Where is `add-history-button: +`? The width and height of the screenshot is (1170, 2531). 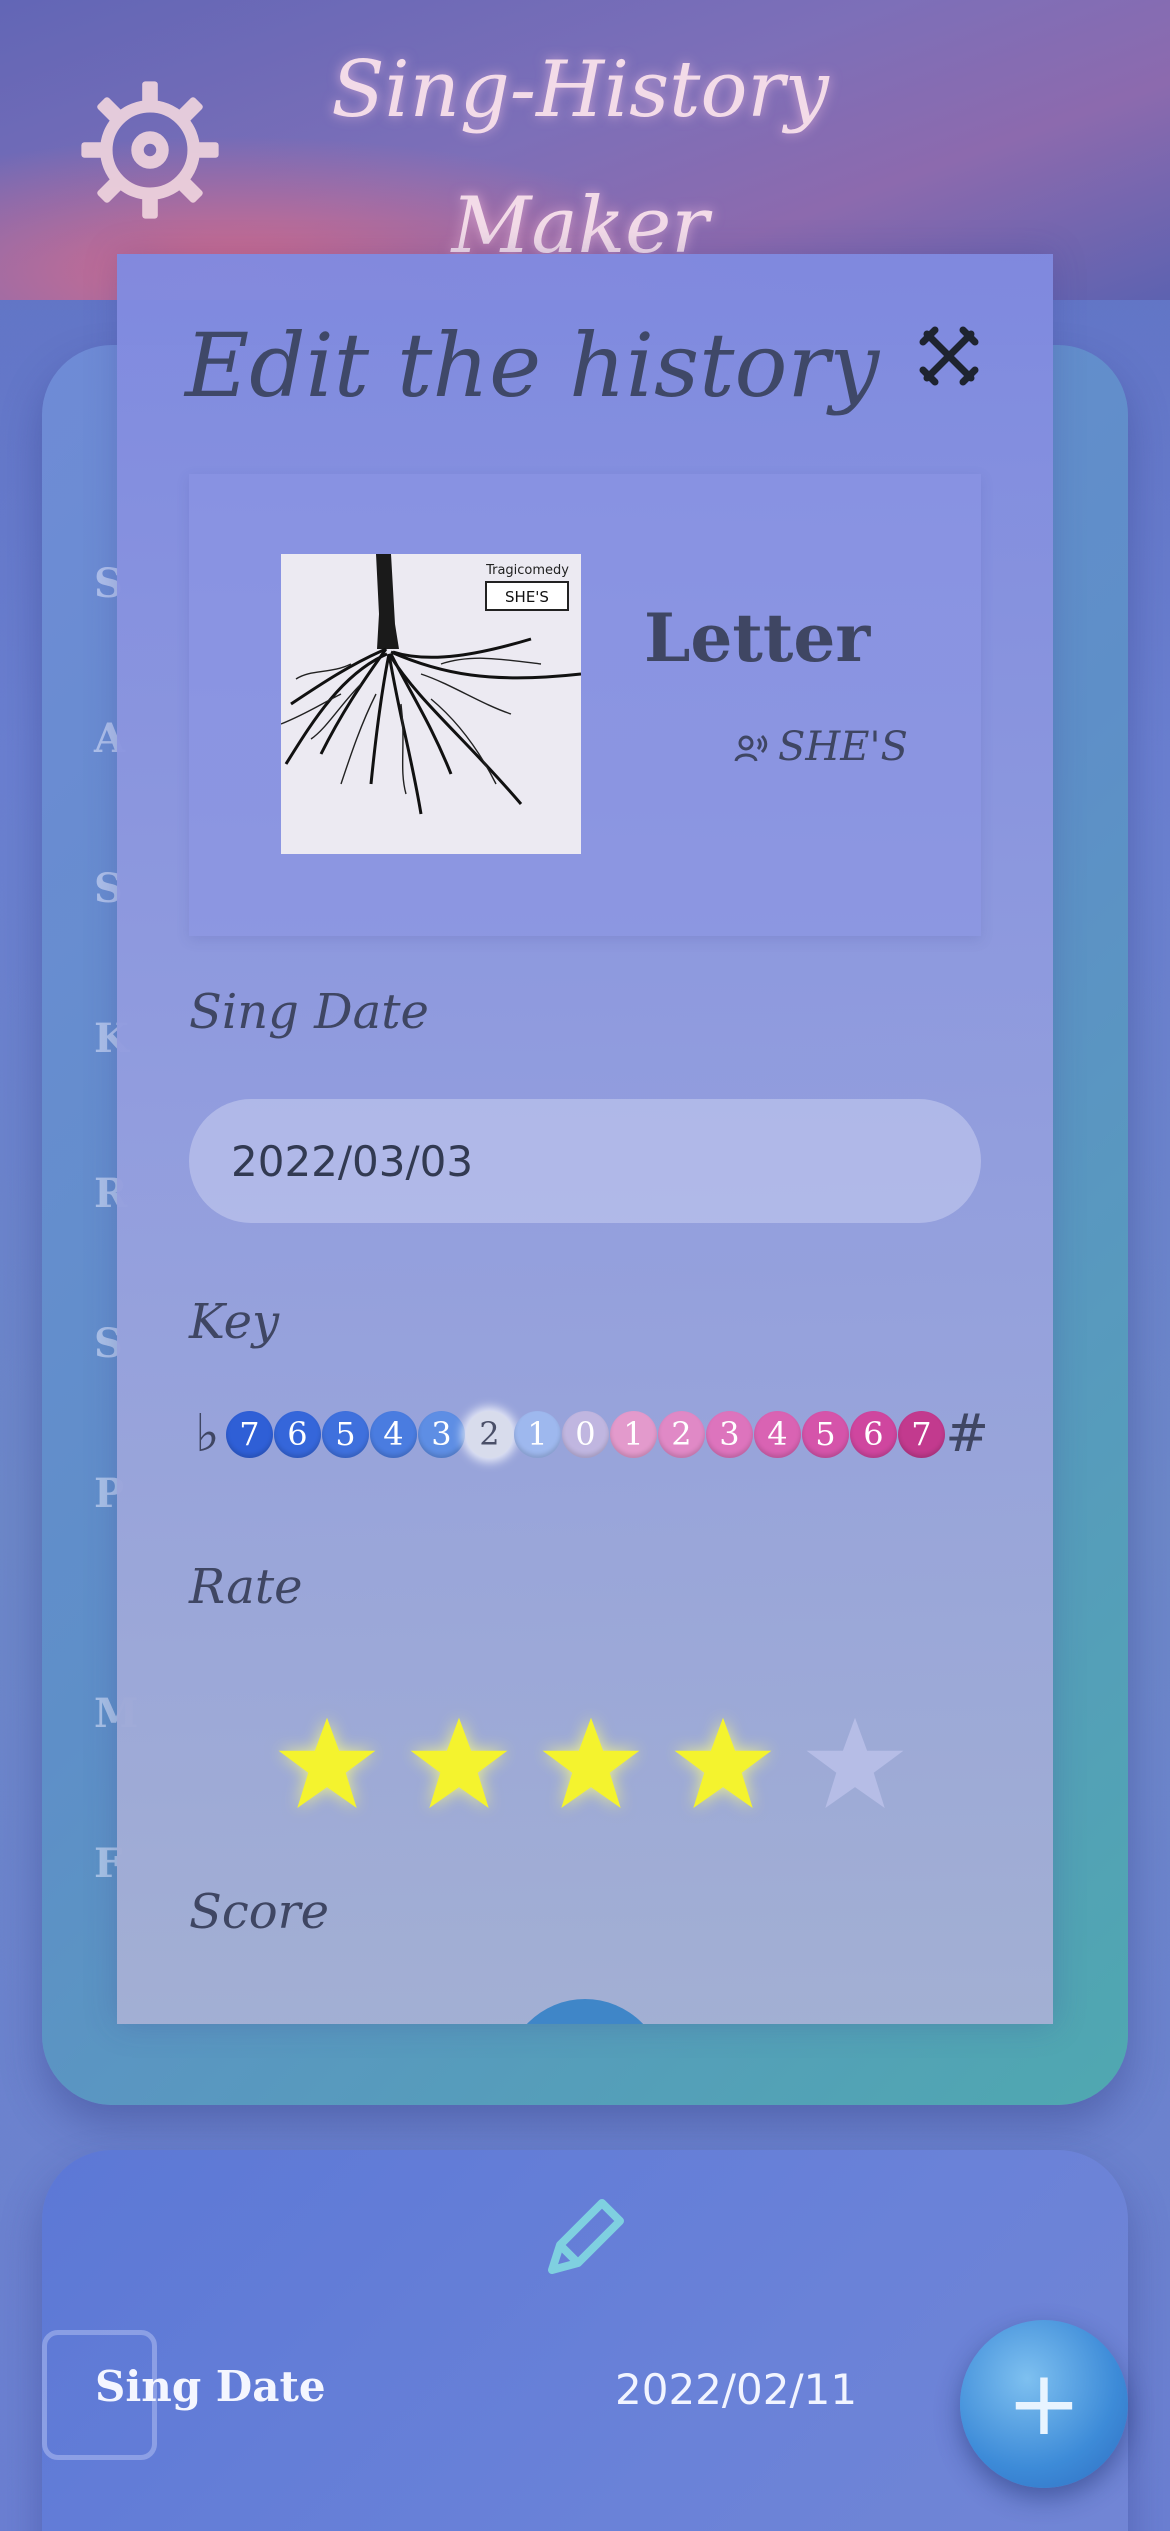
add-history-button: + is located at coordinates (1044, 2404).